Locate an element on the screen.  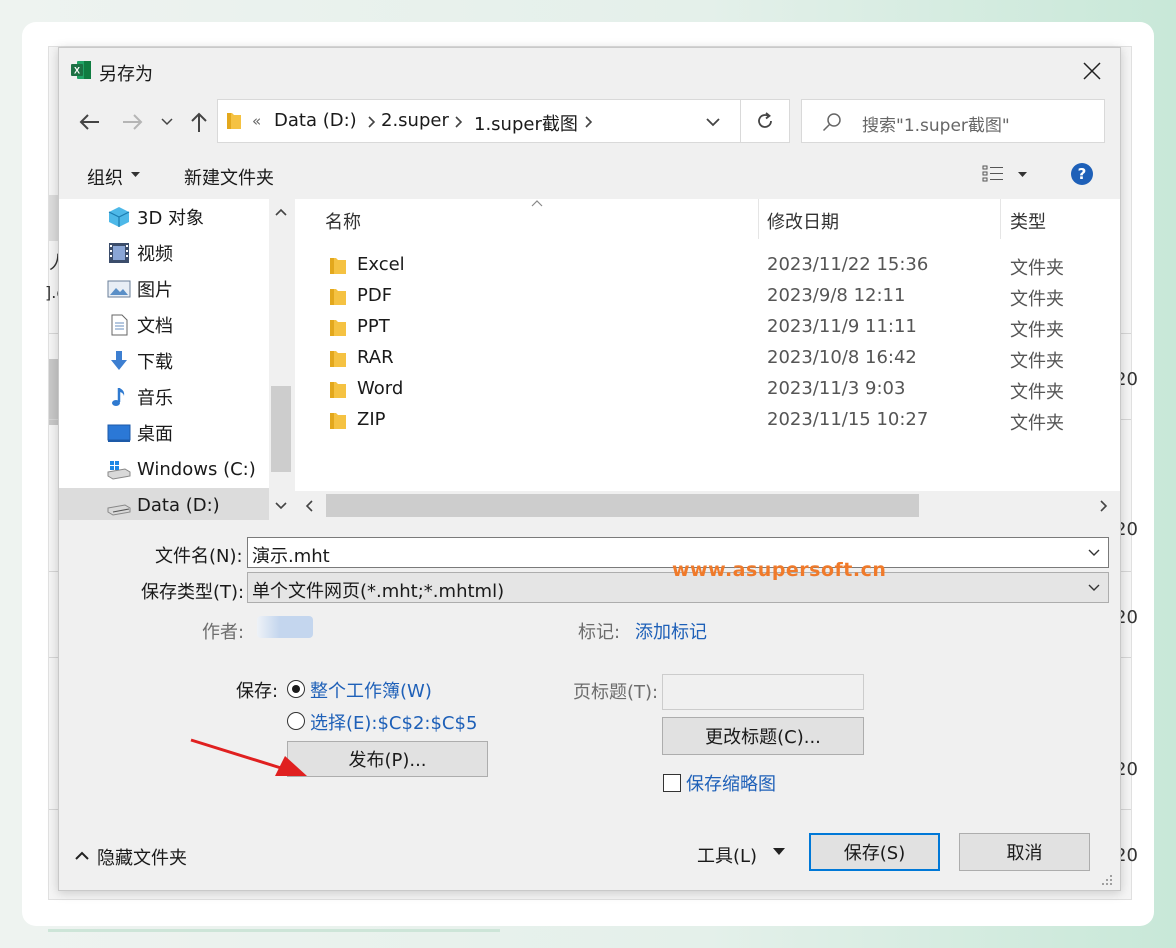
forward-button is located at coordinates (133, 122).